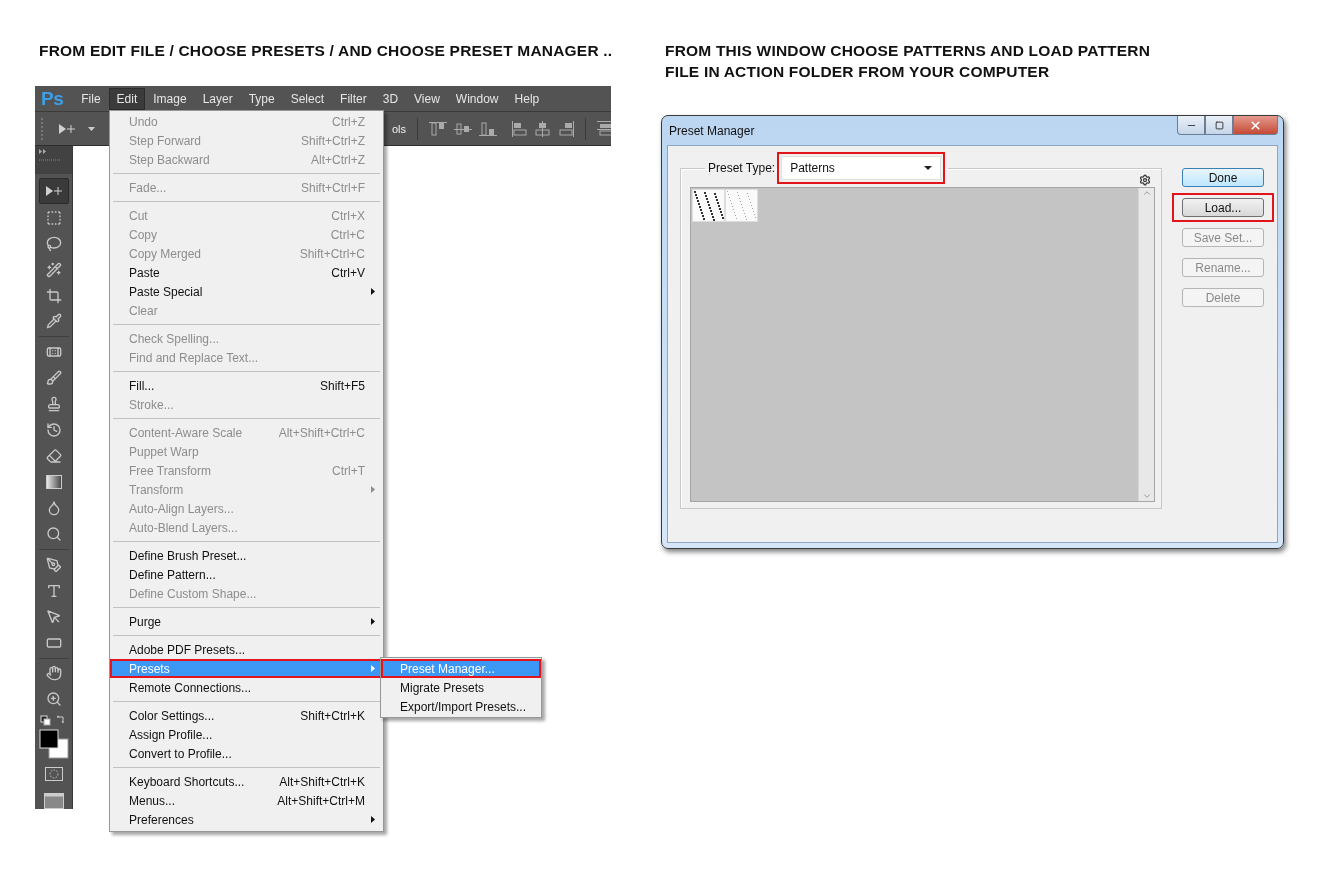 The width and height of the screenshot is (1336, 869). Describe the element at coordinates (52, 98) in the screenshot. I see `app-logo: Ps` at that location.